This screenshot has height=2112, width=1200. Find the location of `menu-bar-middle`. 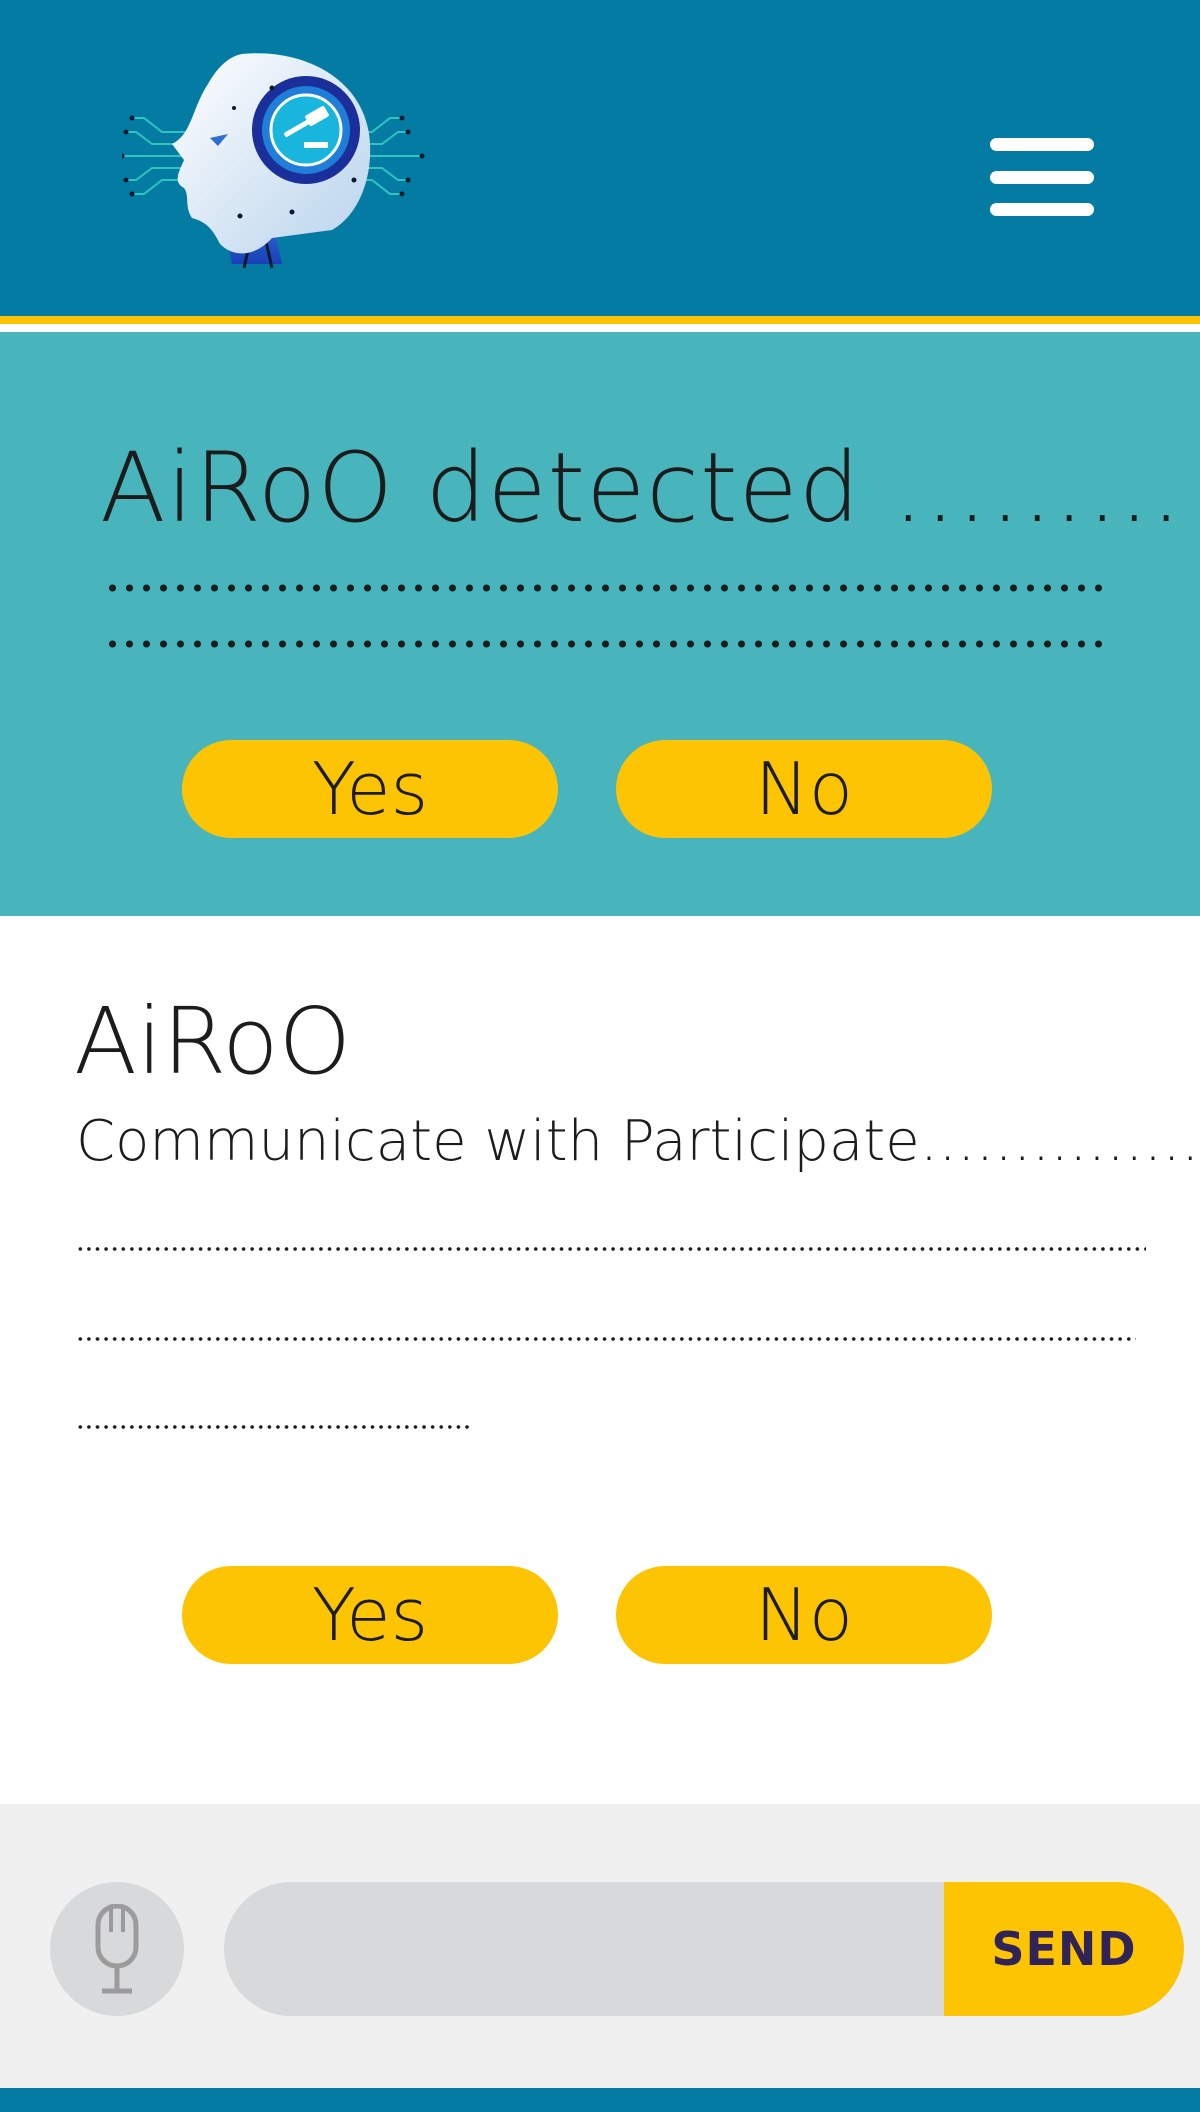

menu-bar-middle is located at coordinates (1042, 177).